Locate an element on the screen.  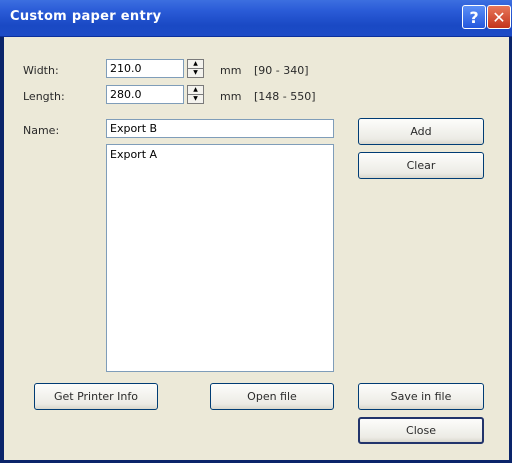
help-icon: ? is located at coordinates (474, 17).